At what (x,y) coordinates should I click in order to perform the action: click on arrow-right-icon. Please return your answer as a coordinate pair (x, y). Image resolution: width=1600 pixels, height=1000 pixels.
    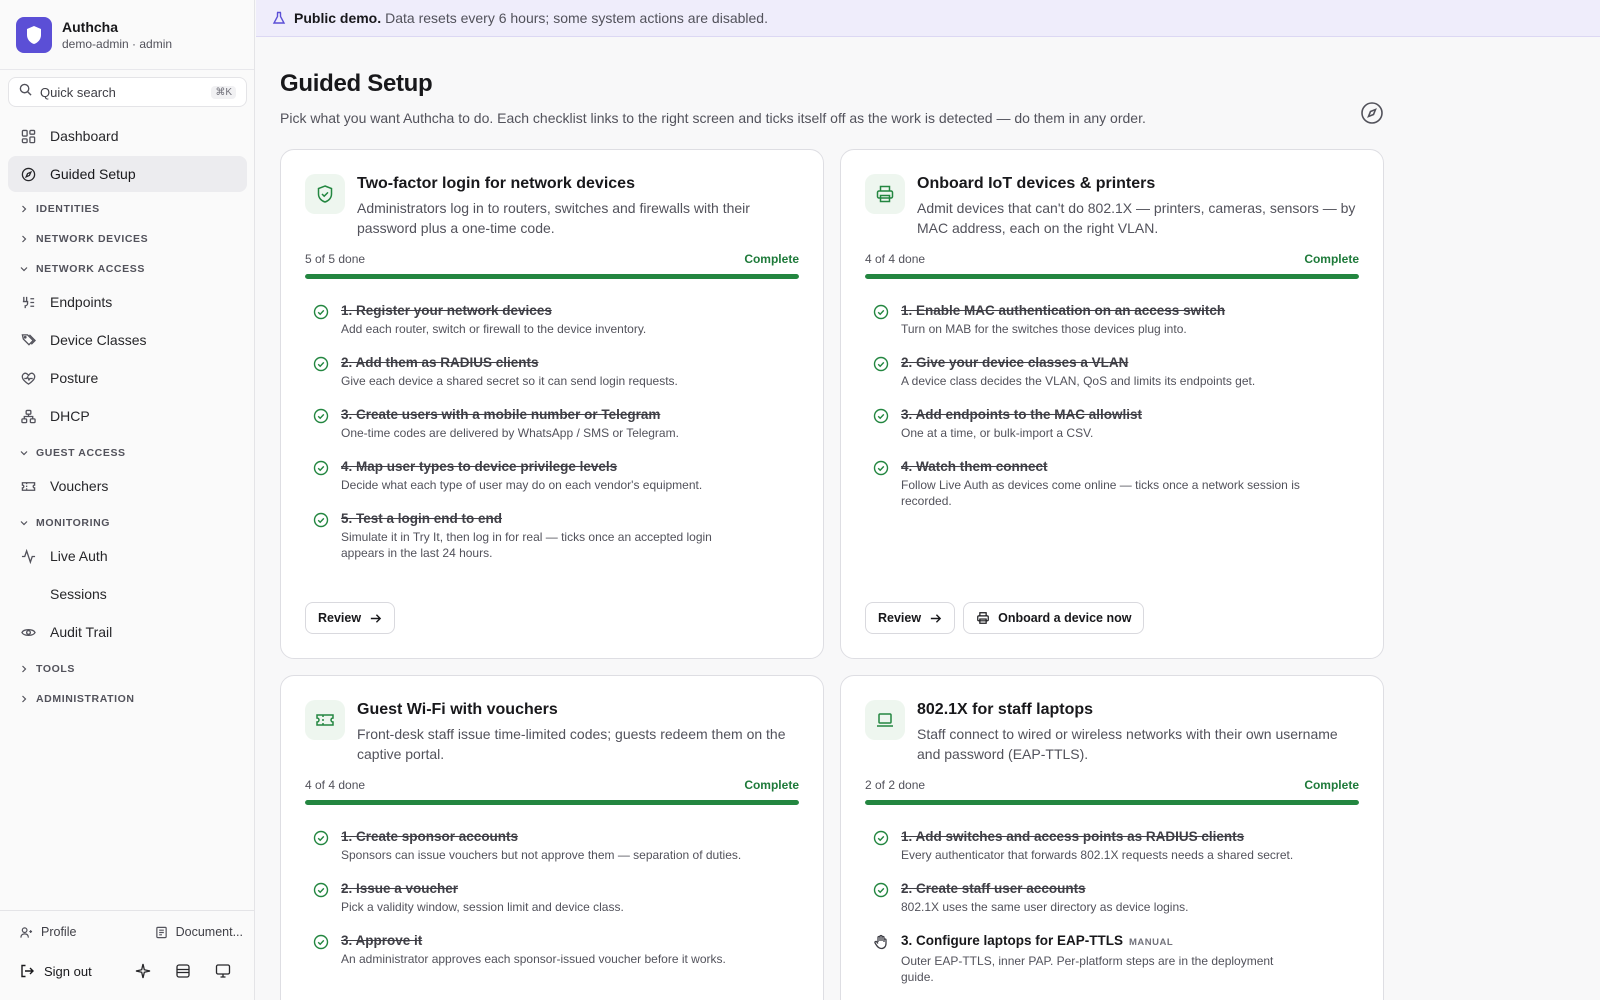
    Looking at the image, I should click on (376, 618).